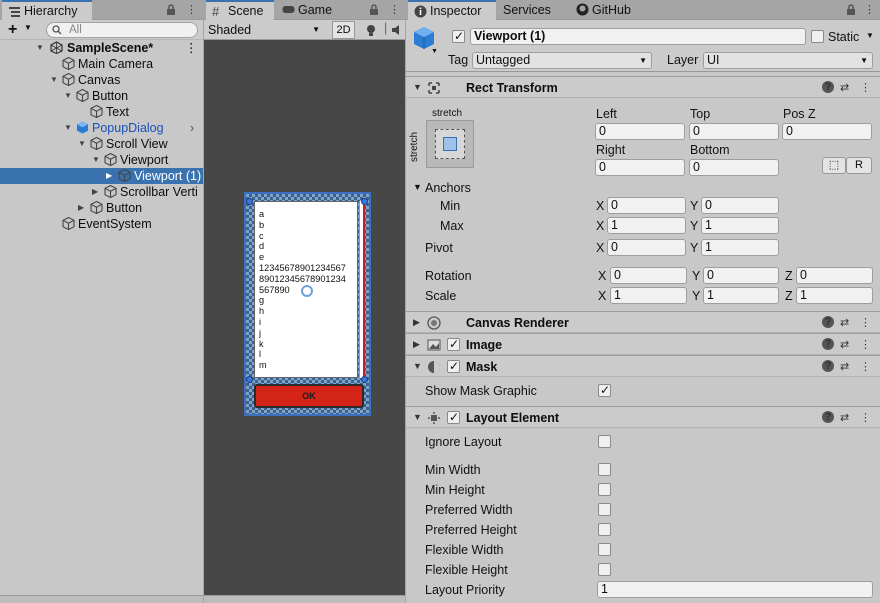 This screenshot has height=603, width=880. What do you see at coordinates (240, 10) in the screenshot?
I see `tab-scene: # Scene` at bounding box center [240, 10].